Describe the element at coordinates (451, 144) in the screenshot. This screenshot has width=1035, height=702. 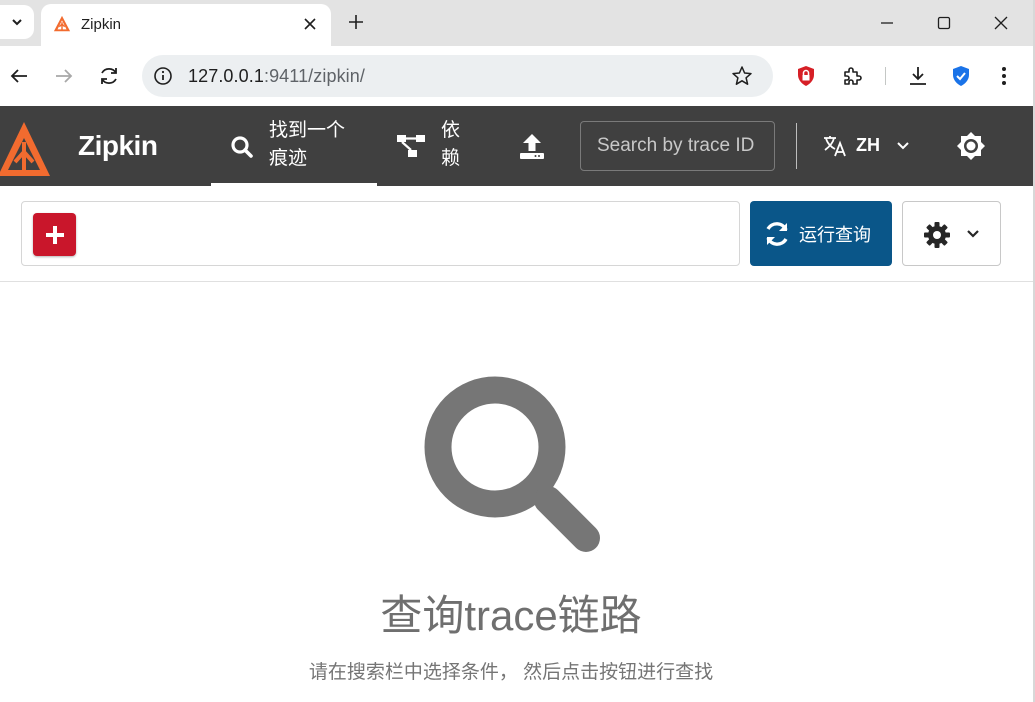
I see `nav-dependencies-label: 依赖` at that location.